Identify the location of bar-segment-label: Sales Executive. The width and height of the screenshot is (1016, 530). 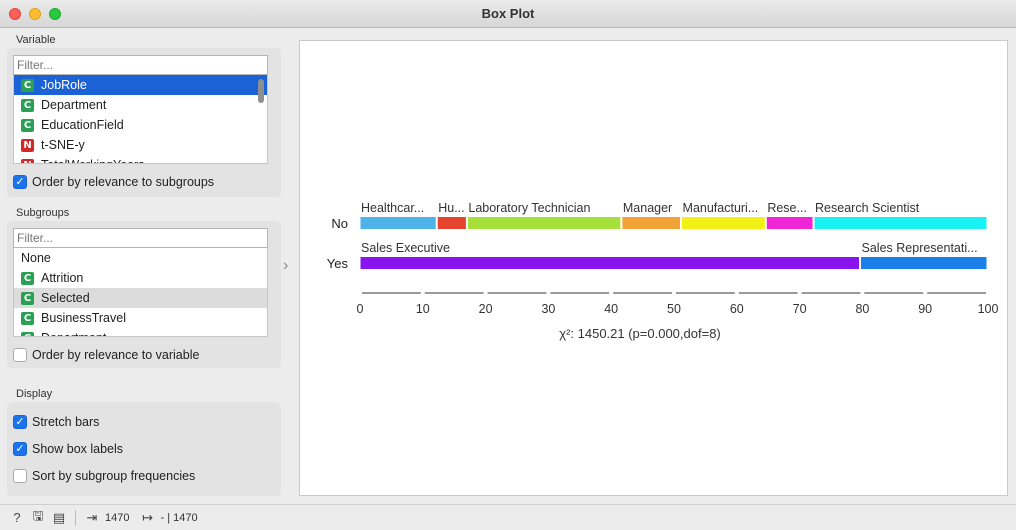
(405, 248).